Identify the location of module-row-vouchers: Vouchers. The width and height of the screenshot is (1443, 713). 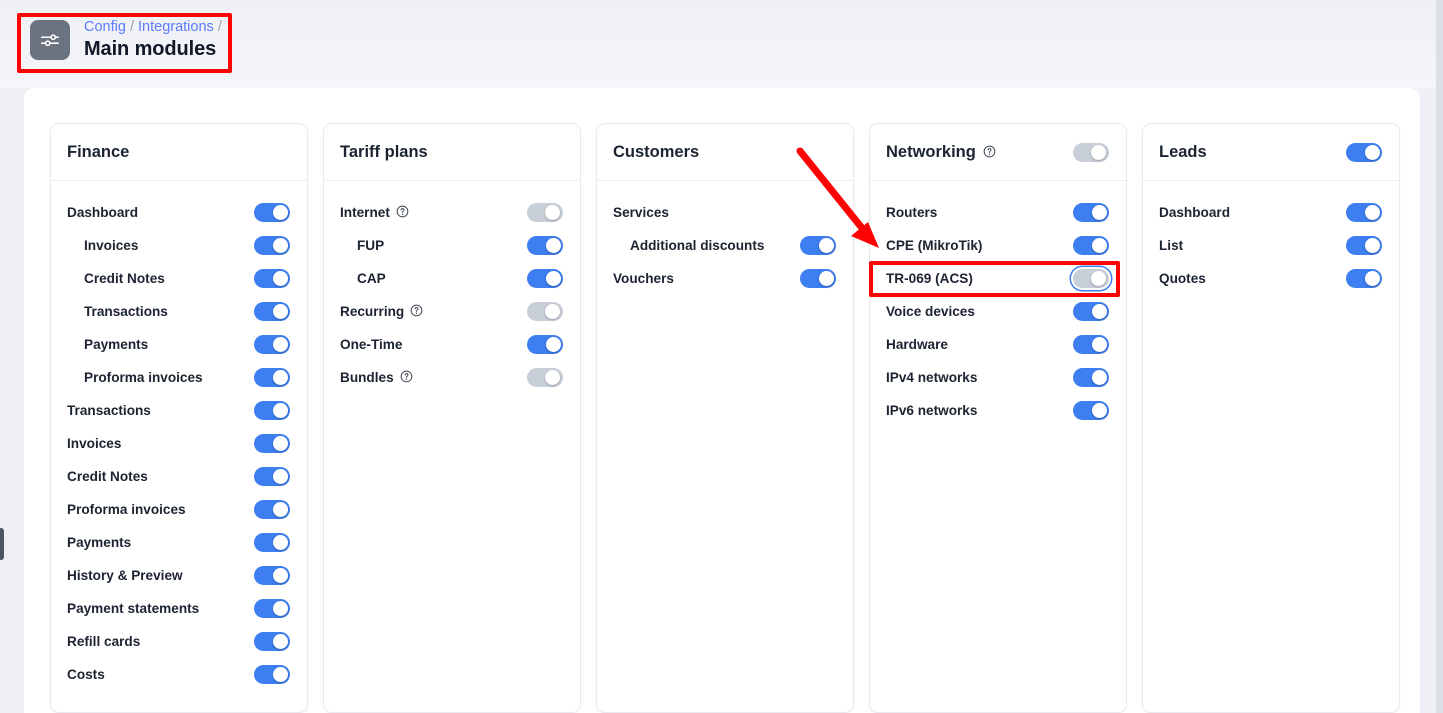
(724, 278).